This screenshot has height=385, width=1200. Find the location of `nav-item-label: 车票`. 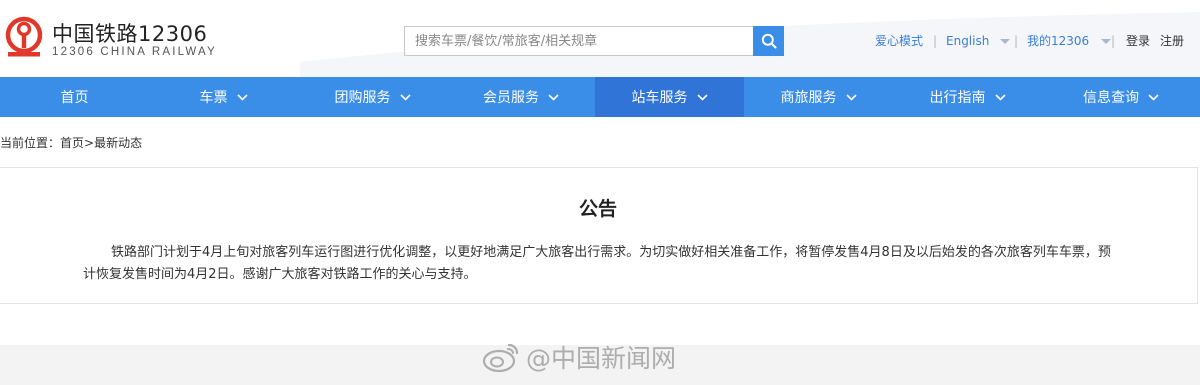

nav-item-label: 车票 is located at coordinates (213, 98).